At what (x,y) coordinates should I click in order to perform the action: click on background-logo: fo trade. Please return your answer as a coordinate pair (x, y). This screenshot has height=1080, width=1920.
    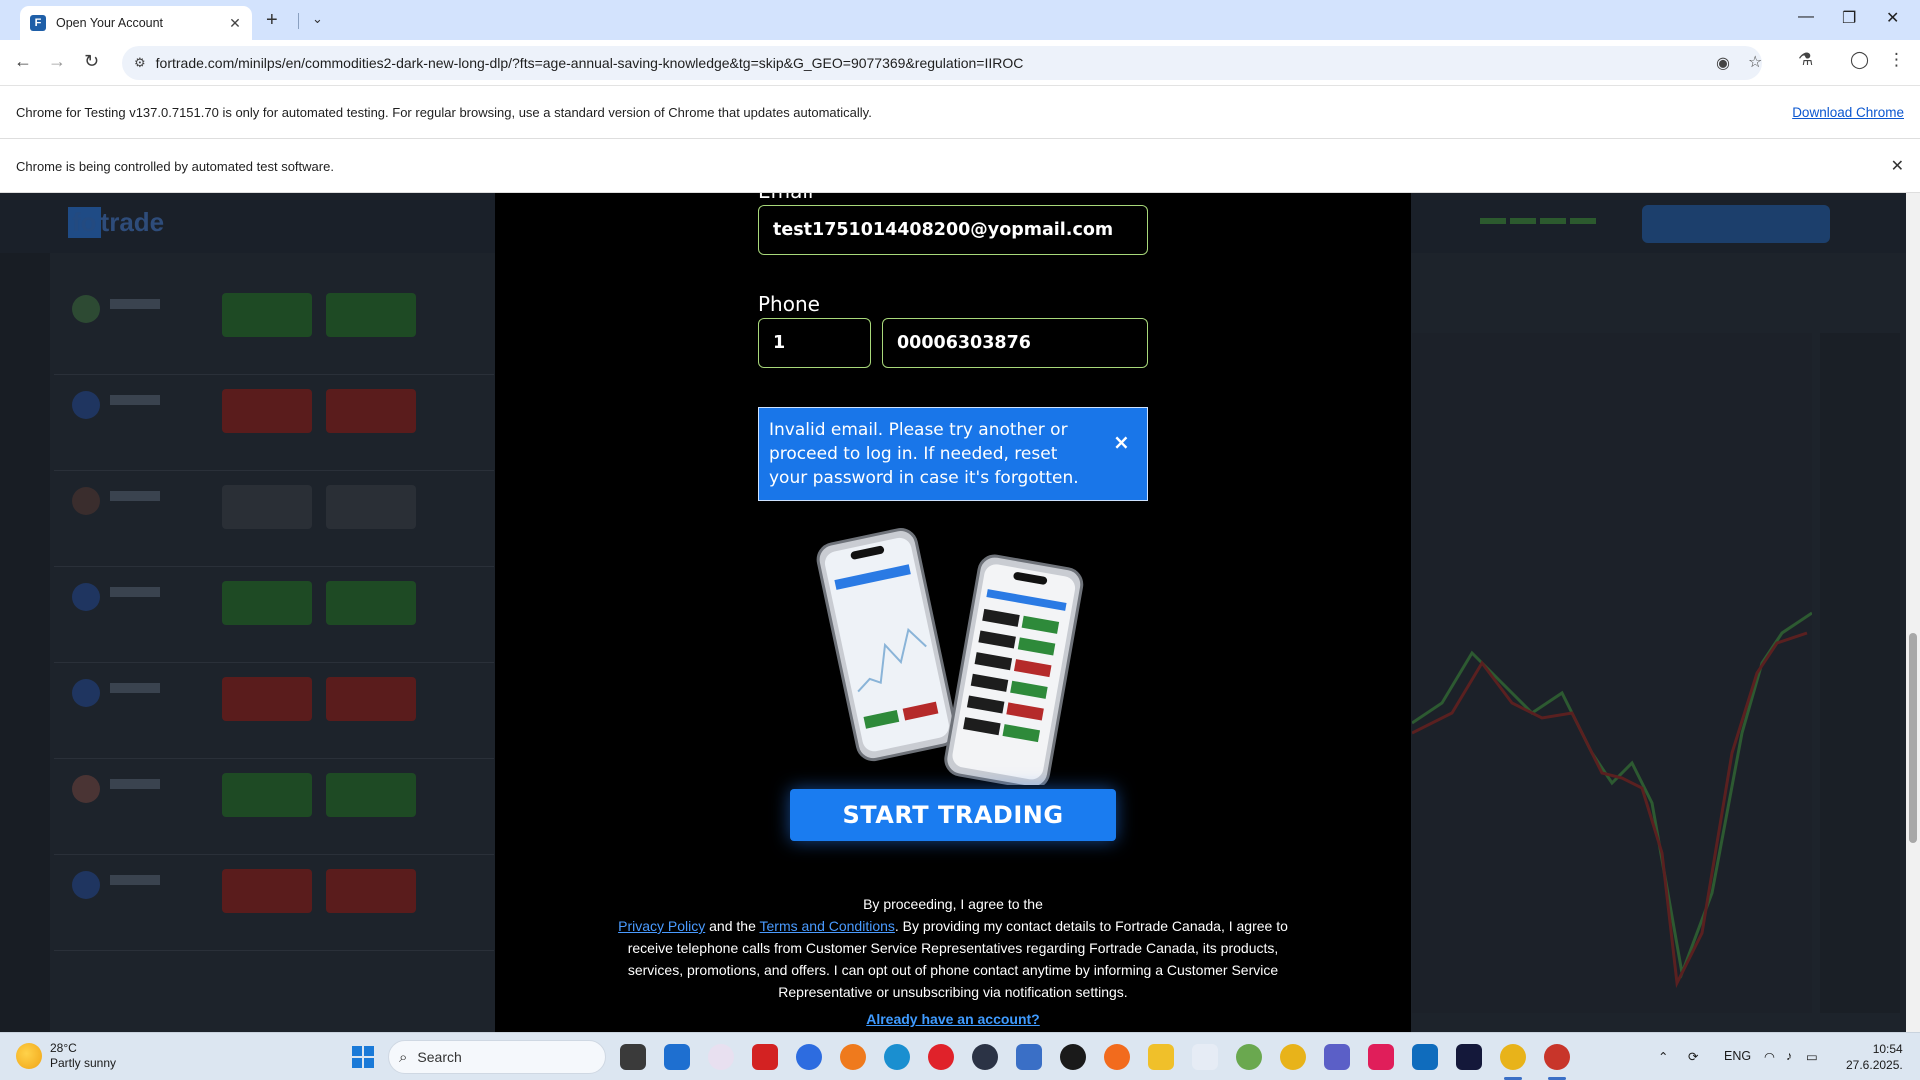
    Looking at the image, I should click on (118, 222).